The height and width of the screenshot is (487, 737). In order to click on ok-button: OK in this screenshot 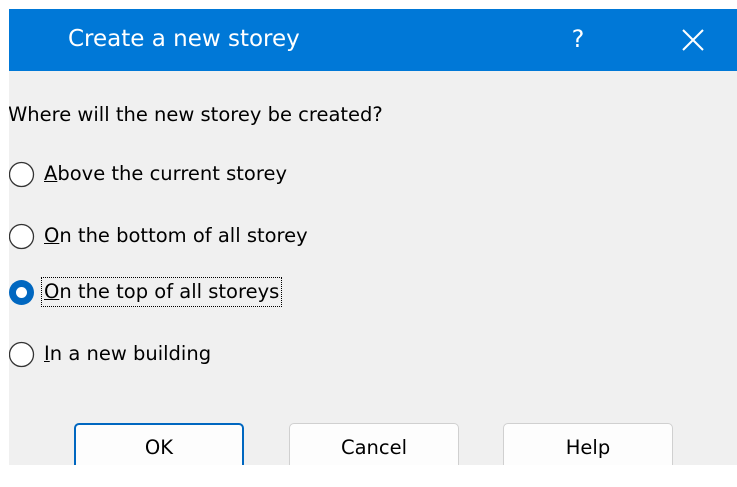, I will do `click(159, 444)`.